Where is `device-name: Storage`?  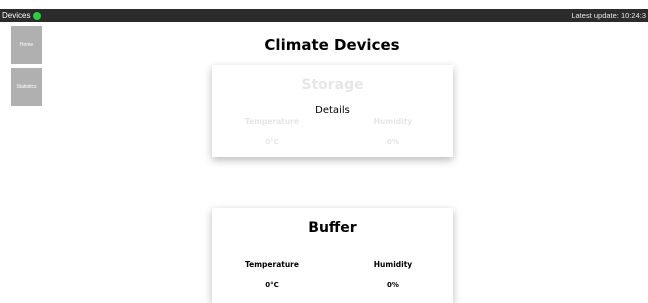 device-name: Storage is located at coordinates (332, 85).